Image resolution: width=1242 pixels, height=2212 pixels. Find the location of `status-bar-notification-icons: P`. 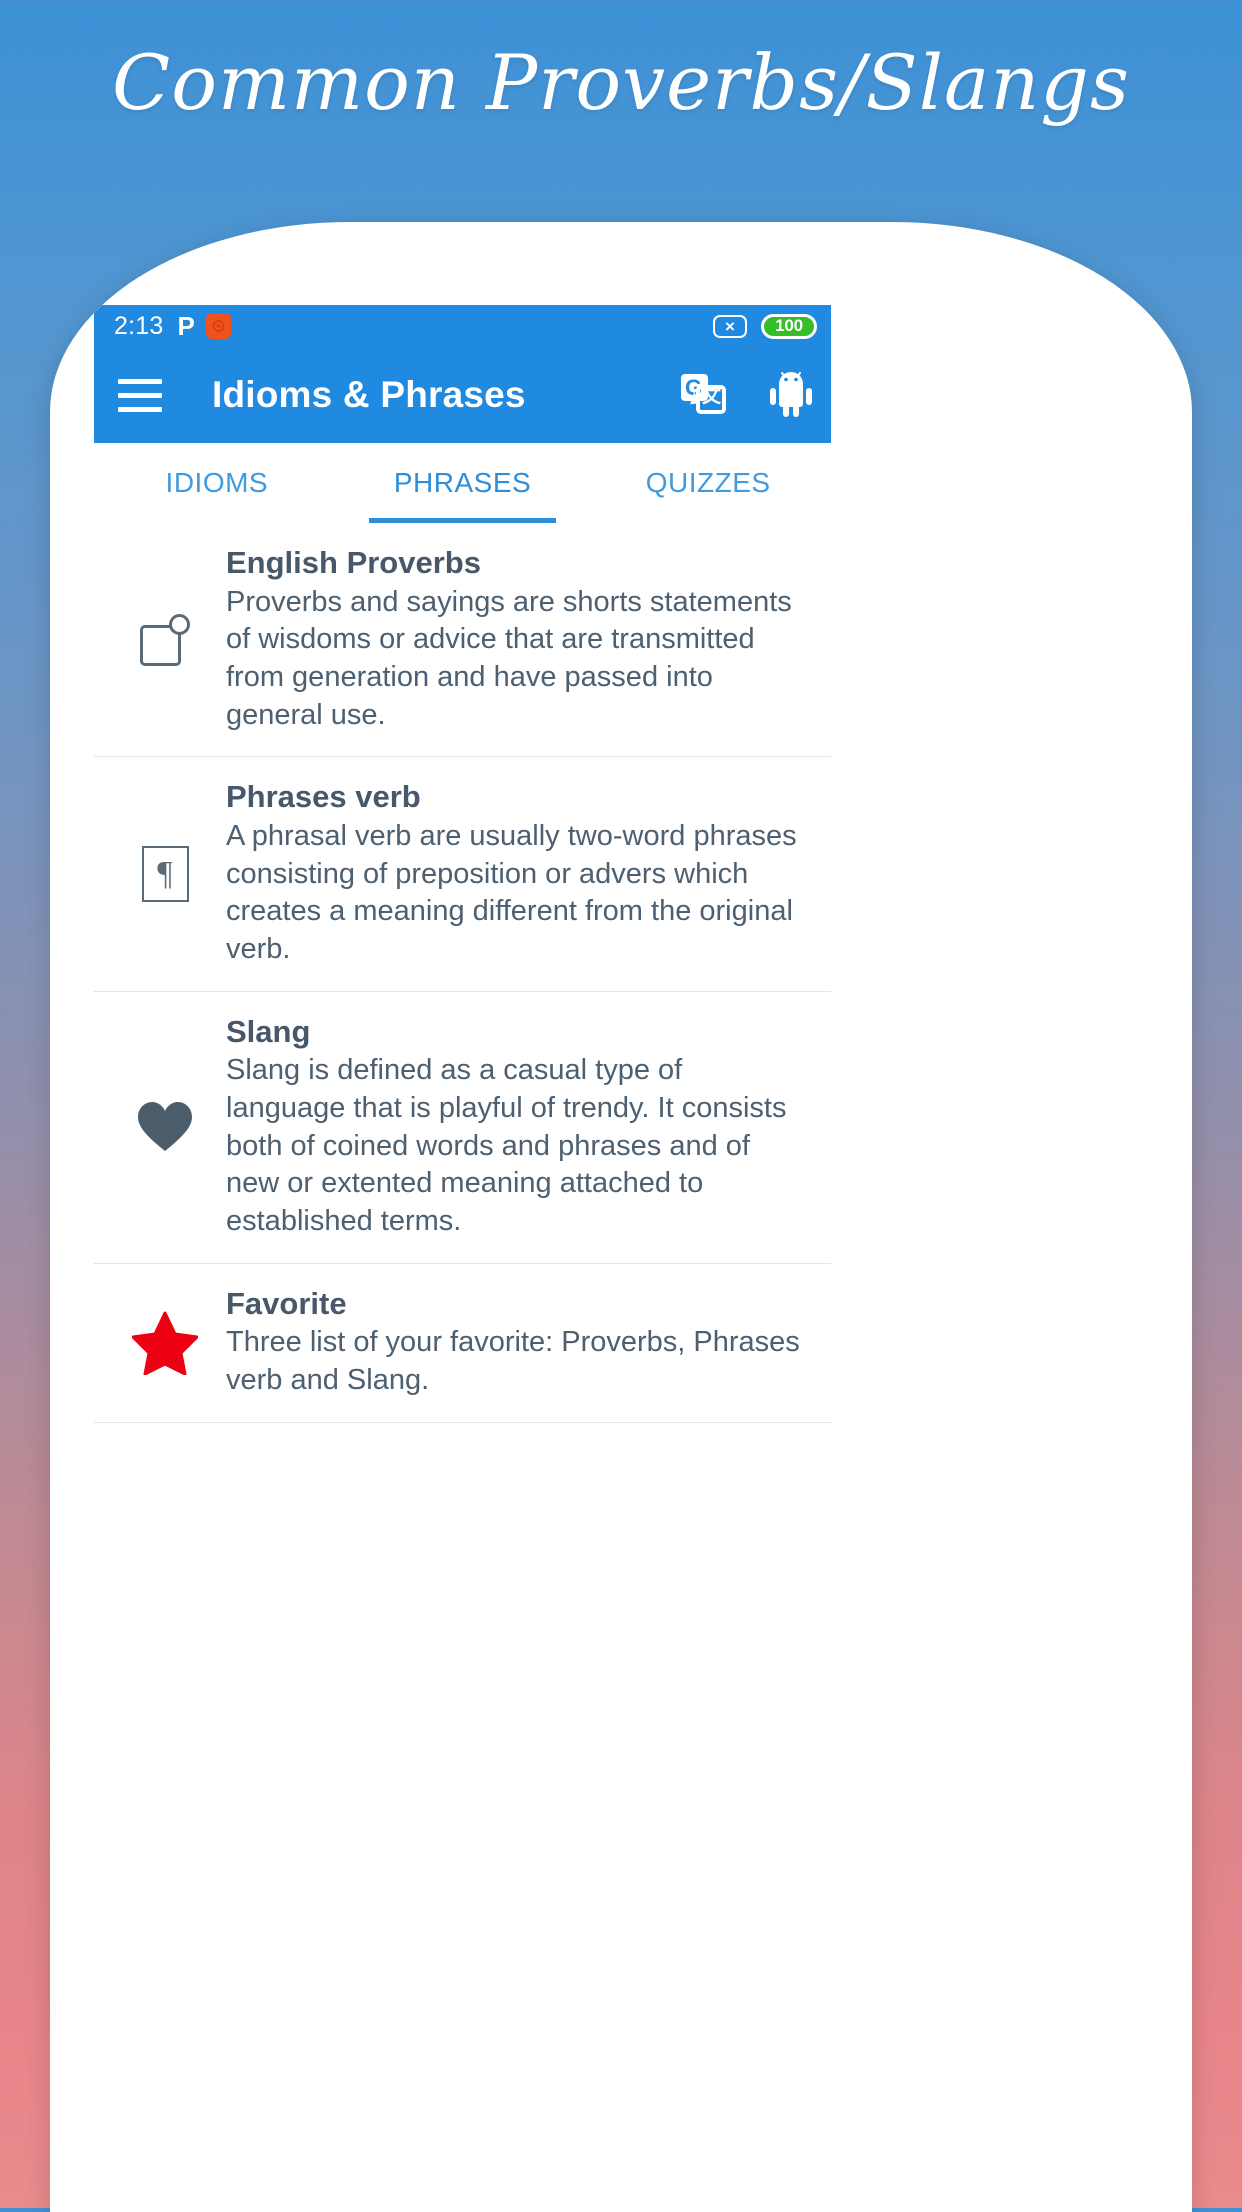

status-bar-notification-icons: P is located at coordinates (204, 326).